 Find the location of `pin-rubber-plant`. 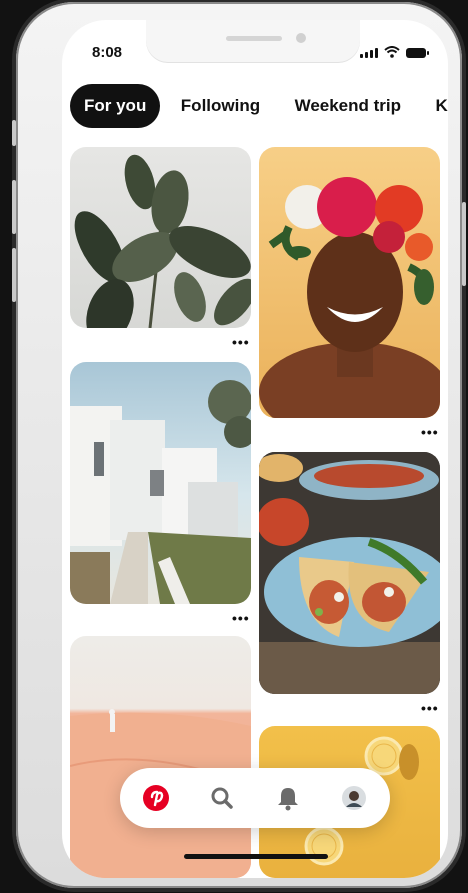

pin-rubber-plant is located at coordinates (160, 237).